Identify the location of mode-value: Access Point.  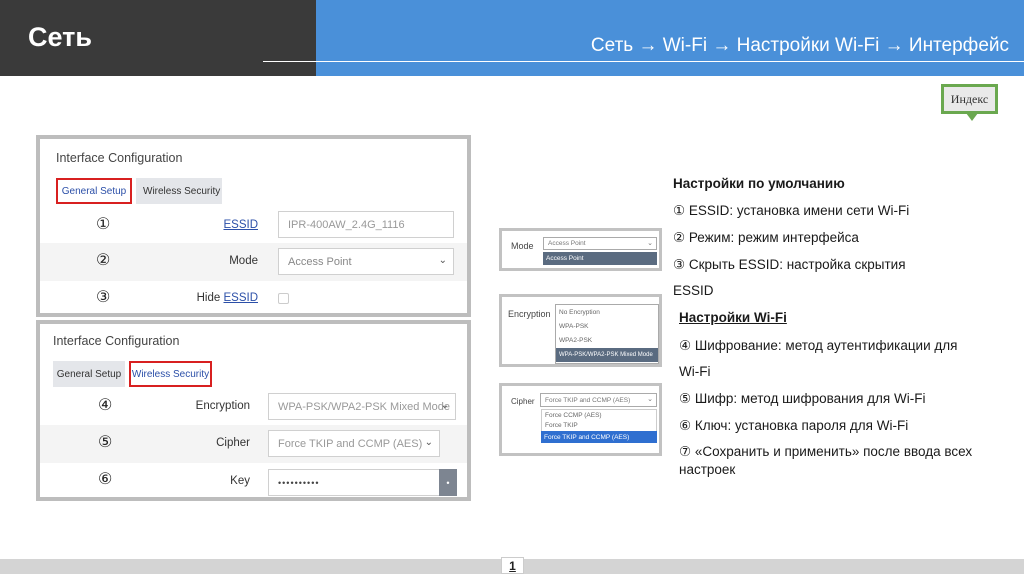
(320, 261).